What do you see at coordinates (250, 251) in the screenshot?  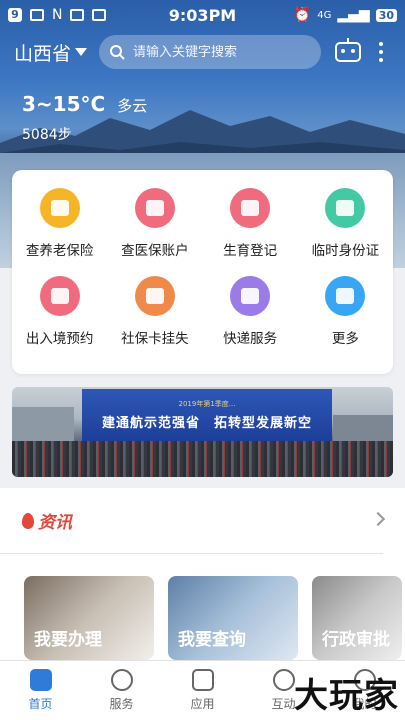 I see `service-label: 生育登记` at bounding box center [250, 251].